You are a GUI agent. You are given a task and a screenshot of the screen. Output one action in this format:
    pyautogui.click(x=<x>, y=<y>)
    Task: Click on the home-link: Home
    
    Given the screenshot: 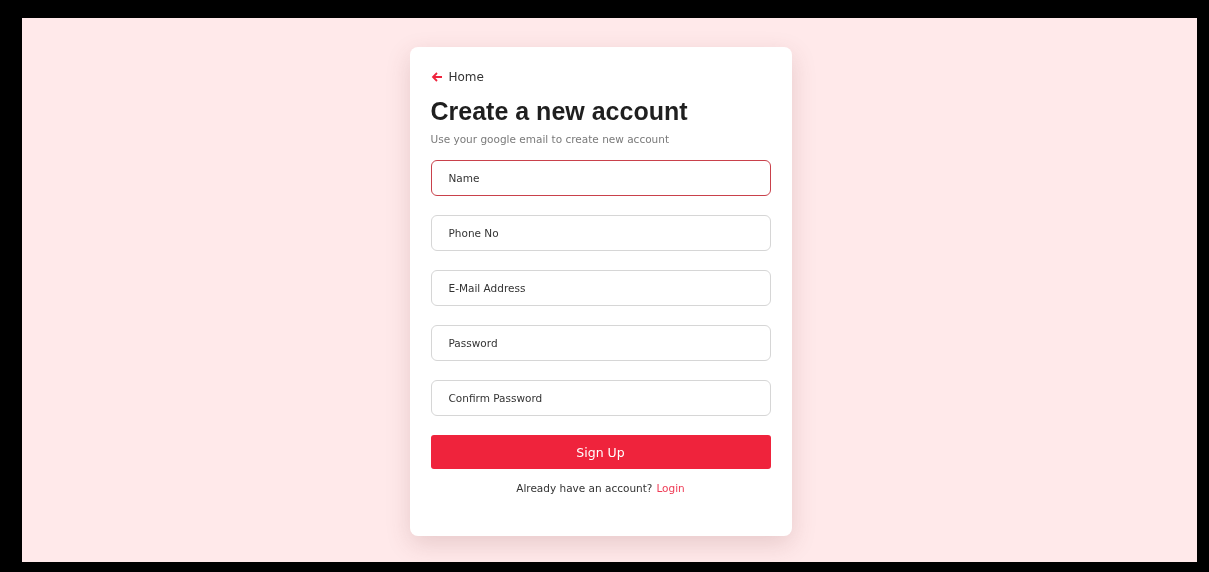 What is the action you would take?
    pyautogui.click(x=457, y=77)
    